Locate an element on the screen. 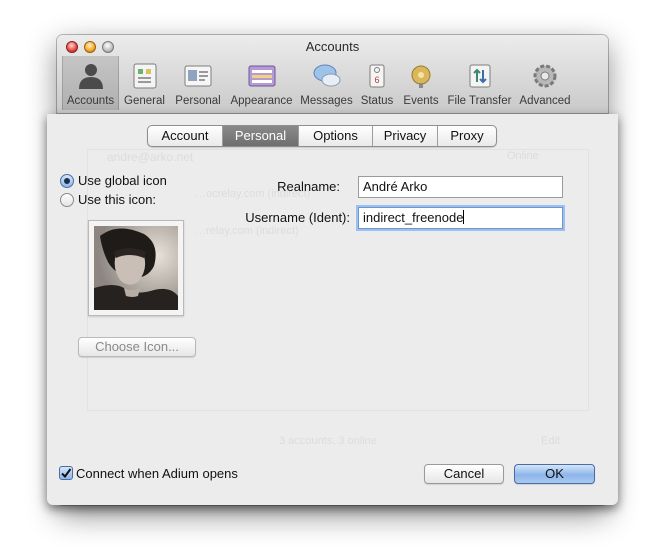 Image resolution: width=665 pixels, height=549 pixels. toolbar-label: File Transfer is located at coordinates (479, 101).